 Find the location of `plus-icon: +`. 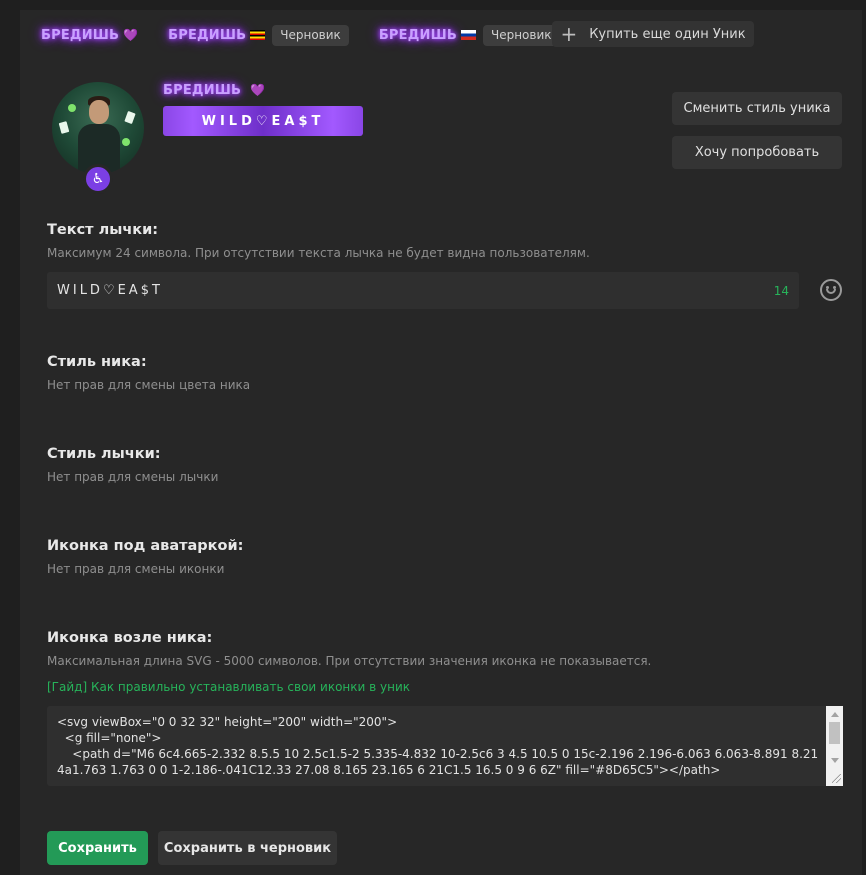

plus-icon: + is located at coordinates (569, 34).